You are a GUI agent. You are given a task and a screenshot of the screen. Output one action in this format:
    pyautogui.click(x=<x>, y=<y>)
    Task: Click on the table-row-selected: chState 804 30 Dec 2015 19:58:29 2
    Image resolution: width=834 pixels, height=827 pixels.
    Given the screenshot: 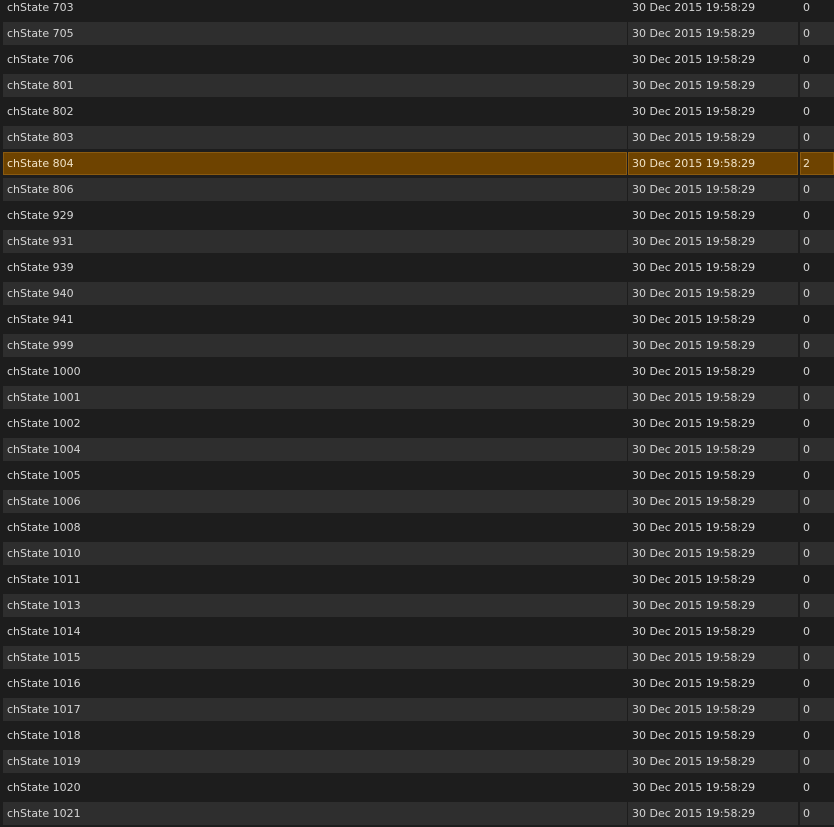 What is the action you would take?
    pyautogui.click(x=417, y=164)
    